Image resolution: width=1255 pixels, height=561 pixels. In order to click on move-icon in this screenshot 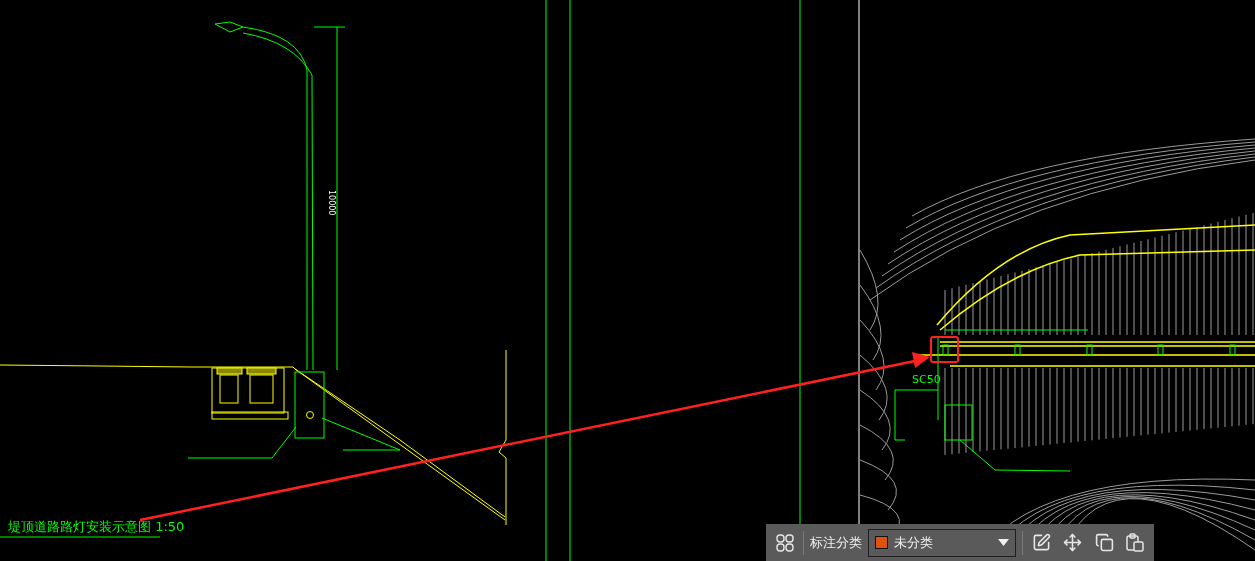, I will do `click(1073, 542)`.